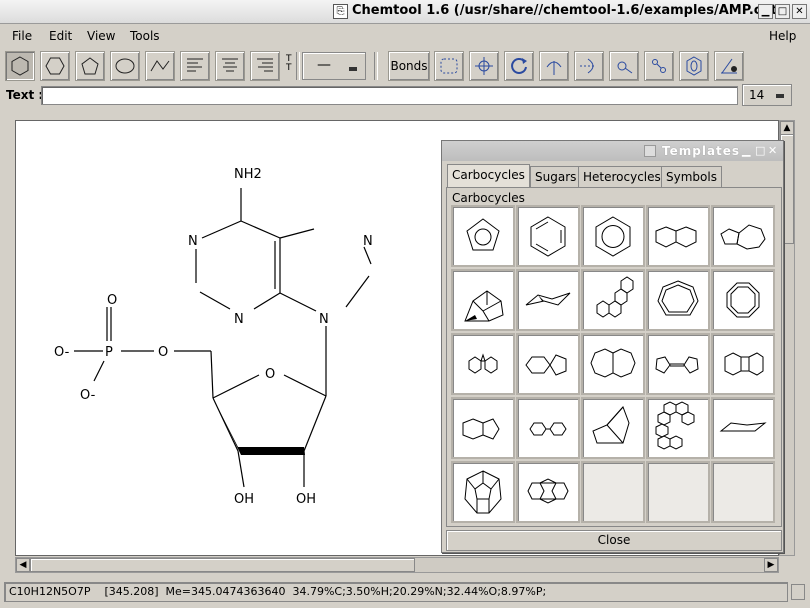  What do you see at coordinates (25, 95) in the screenshot?
I see `text-label: Text :` at bounding box center [25, 95].